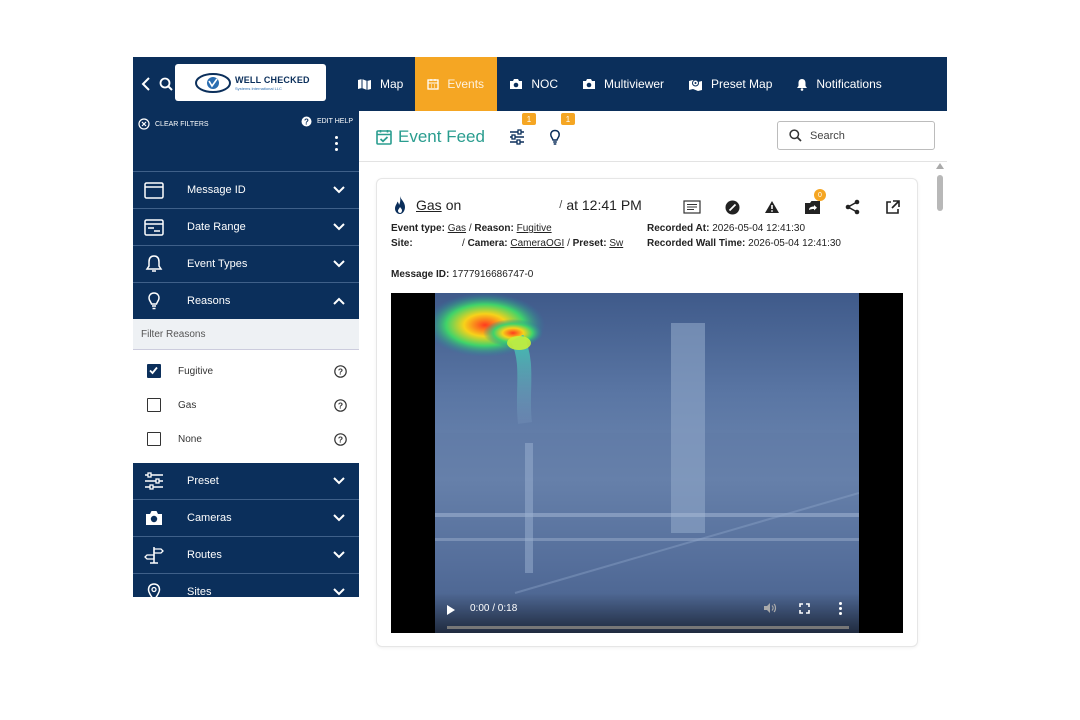  I want to click on video-menu-icon, so click(840, 608).